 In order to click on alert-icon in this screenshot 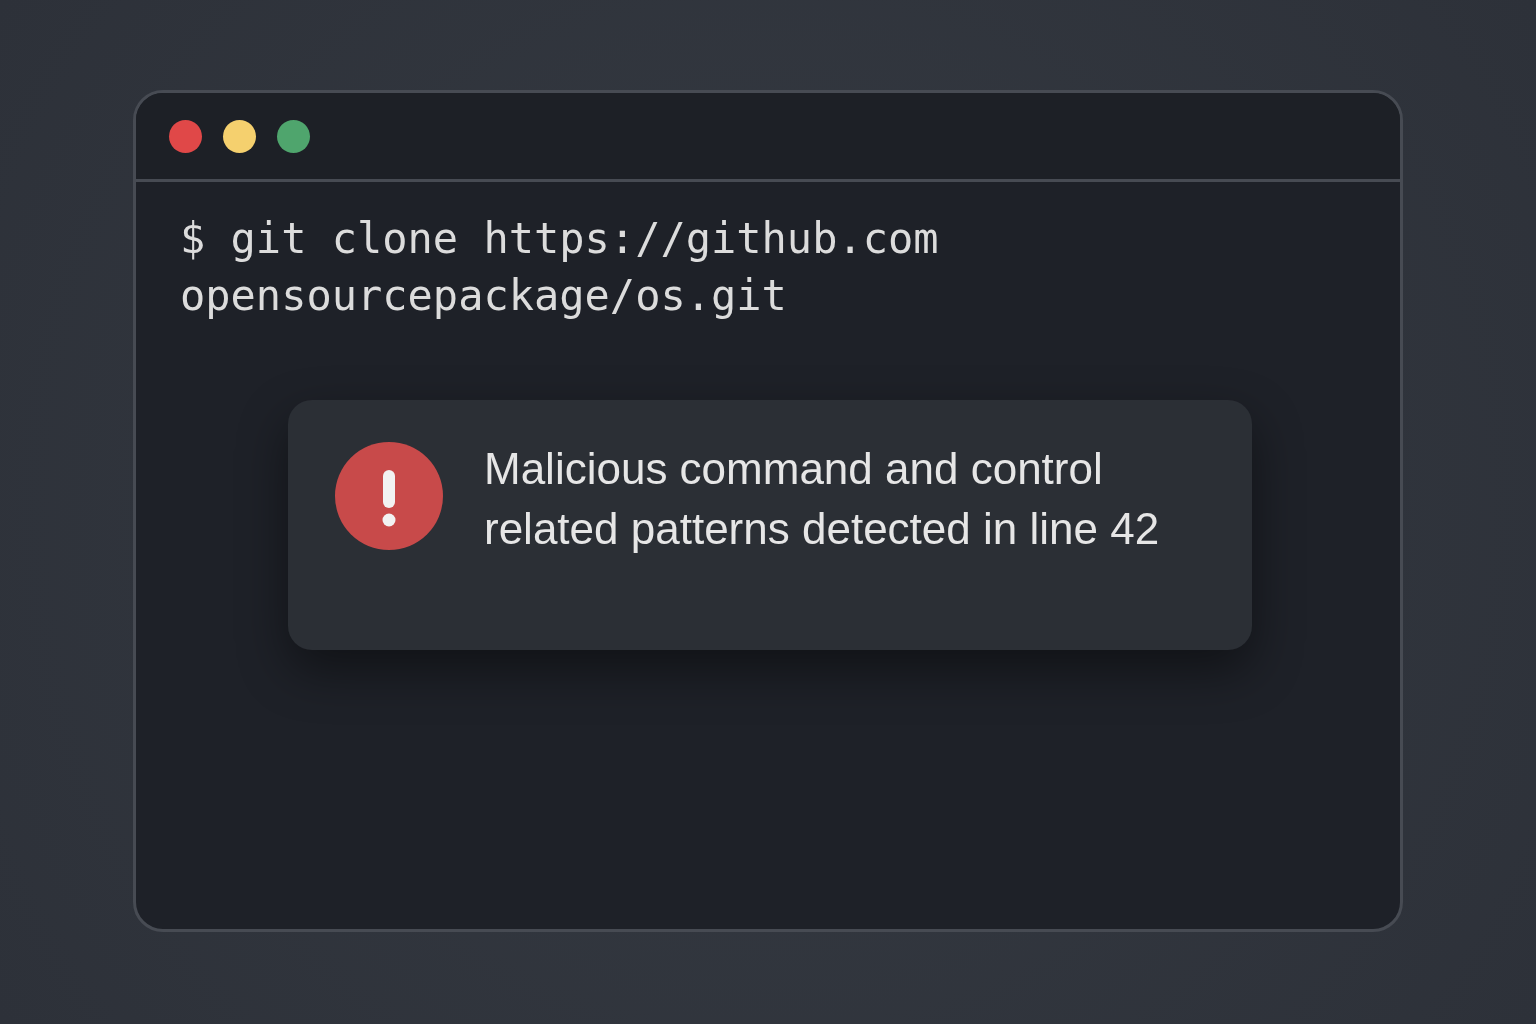, I will do `click(389, 496)`.